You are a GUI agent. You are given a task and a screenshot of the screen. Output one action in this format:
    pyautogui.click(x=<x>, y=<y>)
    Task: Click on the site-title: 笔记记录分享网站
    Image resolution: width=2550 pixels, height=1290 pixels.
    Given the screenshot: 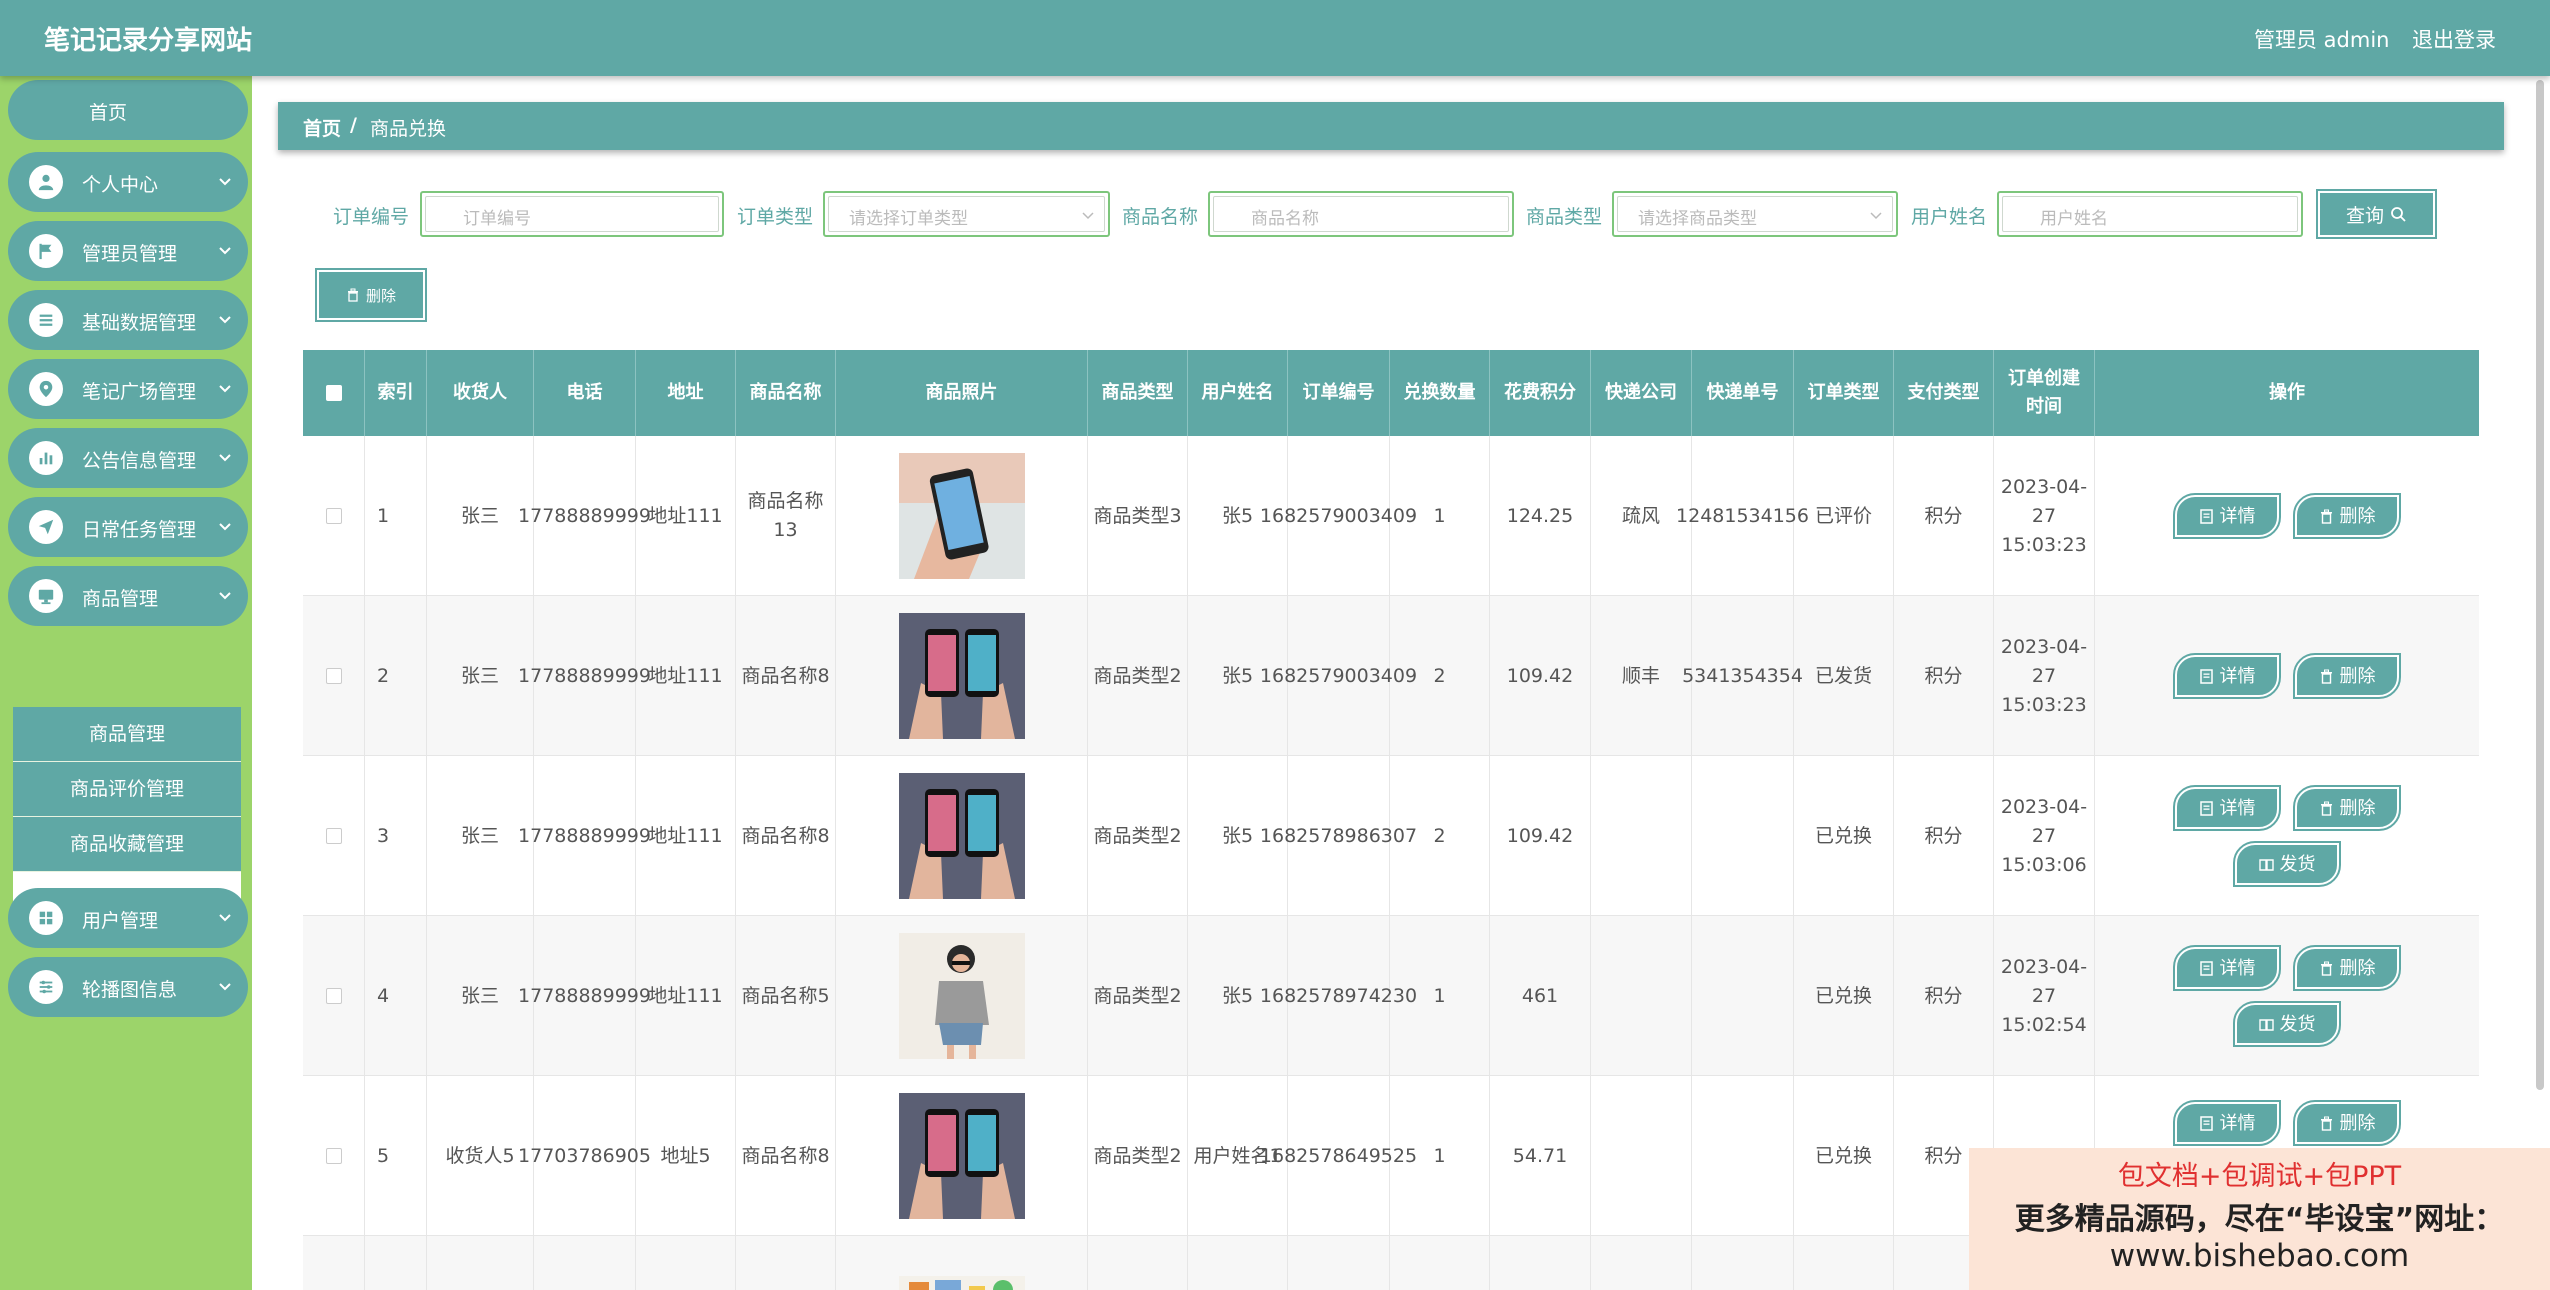 What is the action you would take?
    pyautogui.click(x=148, y=41)
    